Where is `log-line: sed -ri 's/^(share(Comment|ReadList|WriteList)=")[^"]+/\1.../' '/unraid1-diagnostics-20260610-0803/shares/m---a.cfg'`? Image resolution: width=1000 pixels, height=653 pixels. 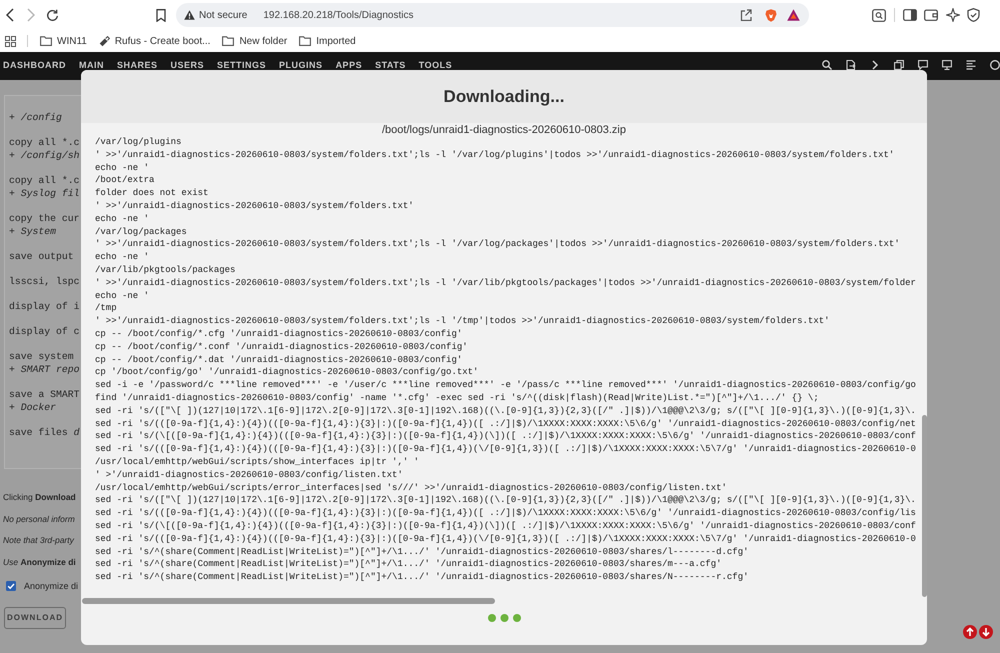 log-line: sed -ri 's/^(share(Comment|ReadList|WriteList)=")[^"]+/\1.../' '/unraid1-diagnostics-20260610-0803/shares/m---a.cfg' is located at coordinates (408, 565).